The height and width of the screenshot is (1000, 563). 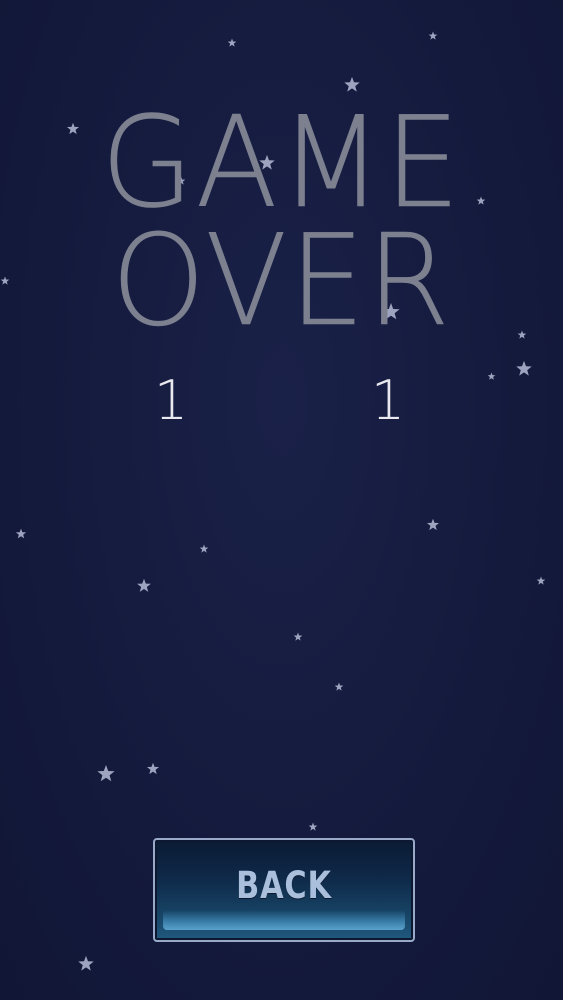 What do you see at coordinates (281, 280) in the screenshot?
I see `game-over-title-line-2: OVER` at bounding box center [281, 280].